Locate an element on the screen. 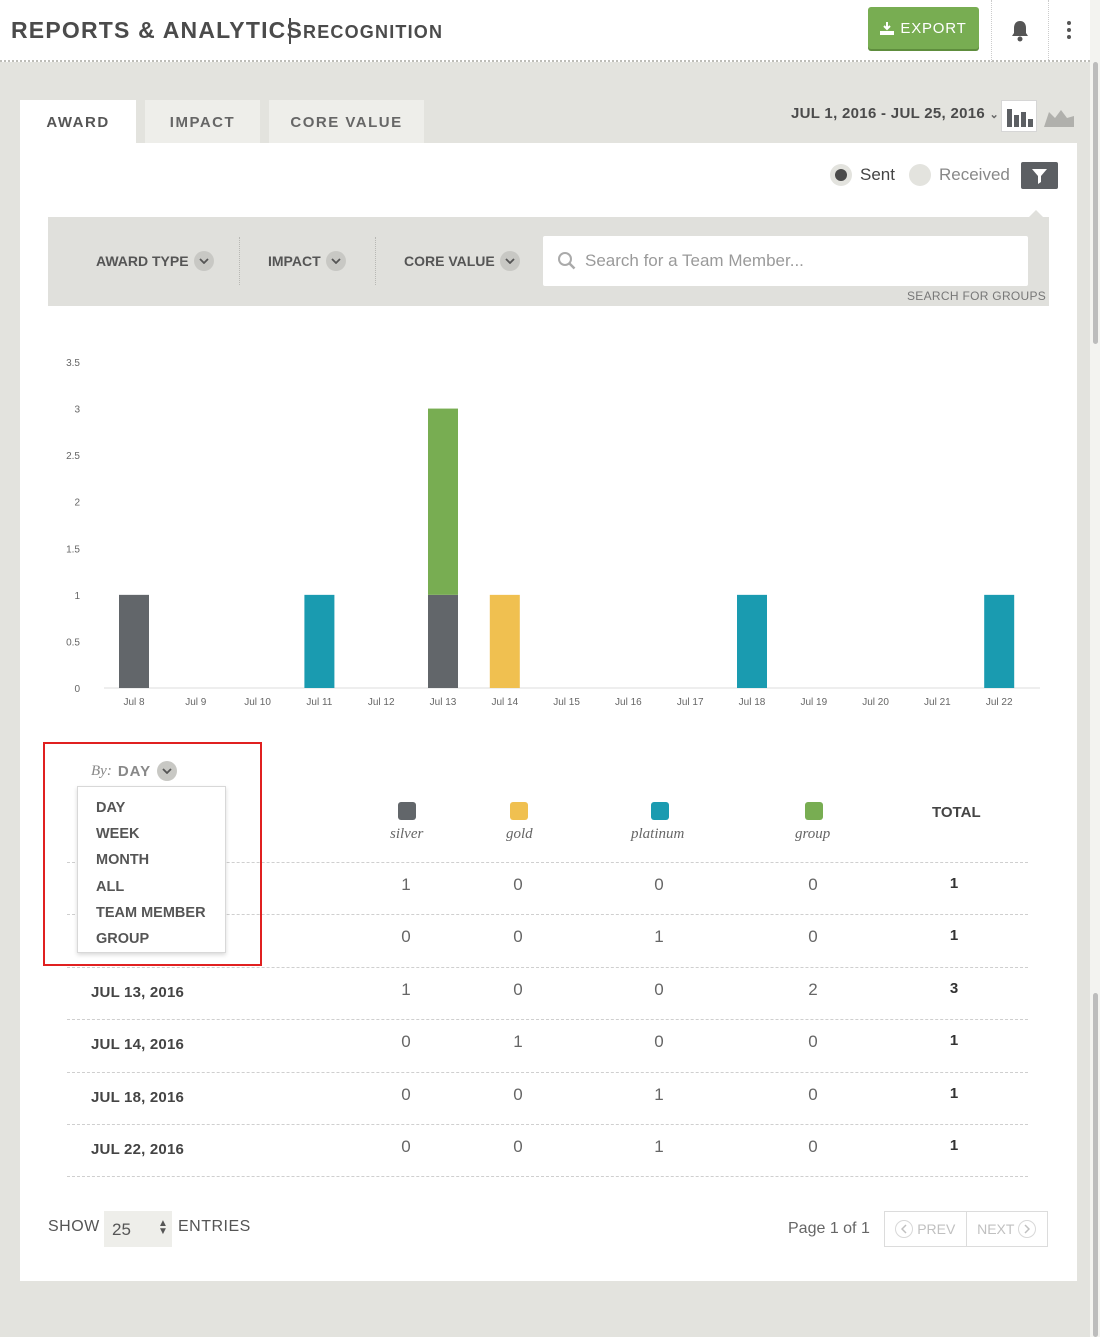 The height and width of the screenshot is (1337, 1100). title-divider is located at coordinates (290, 31).